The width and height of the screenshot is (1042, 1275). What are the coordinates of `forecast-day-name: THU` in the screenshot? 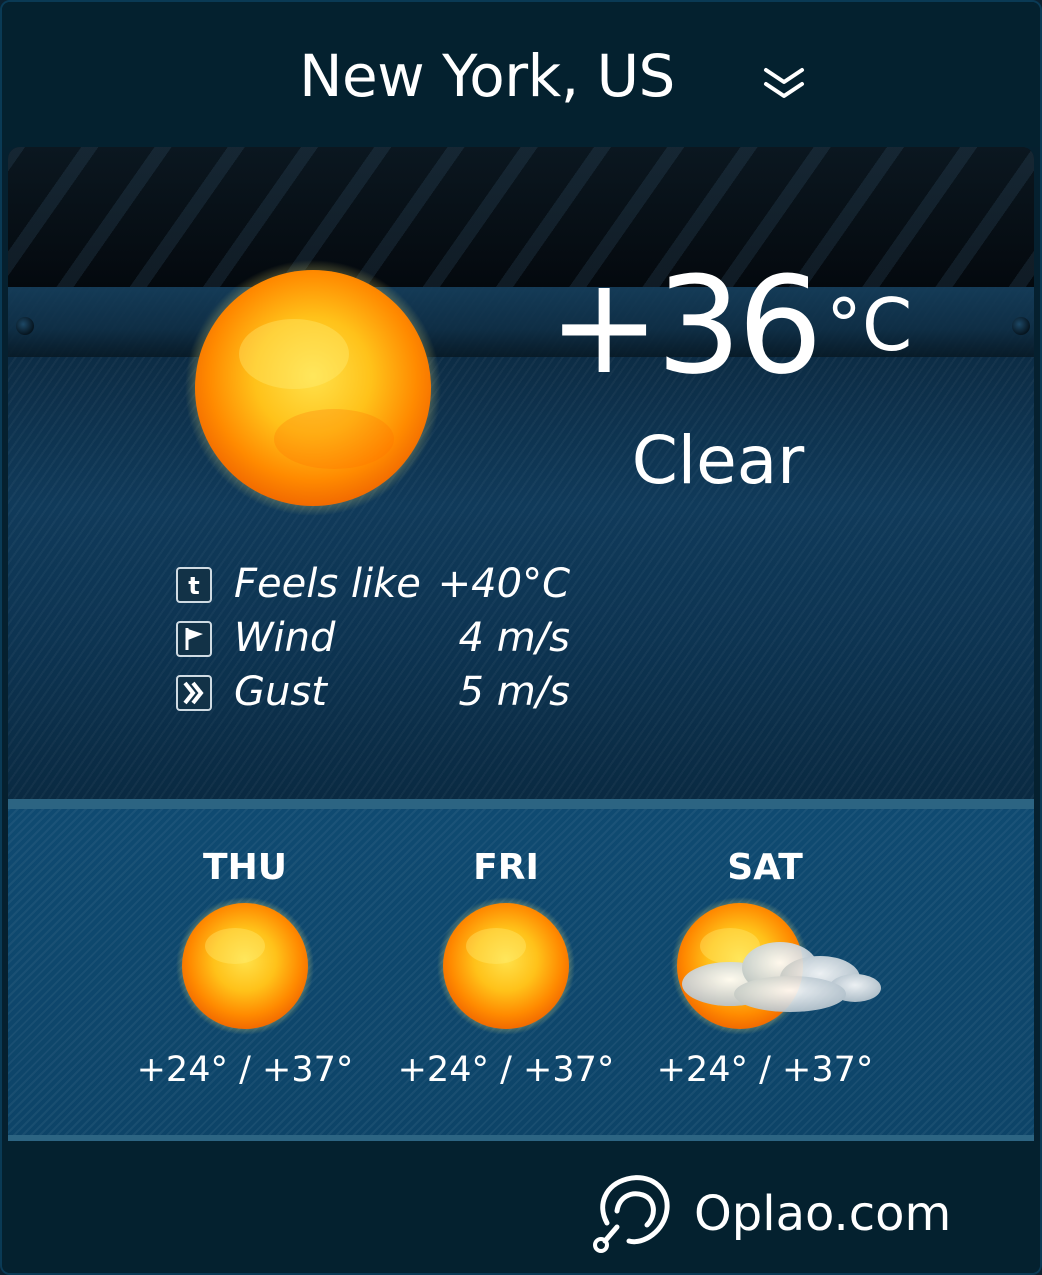 It's located at (245, 867).